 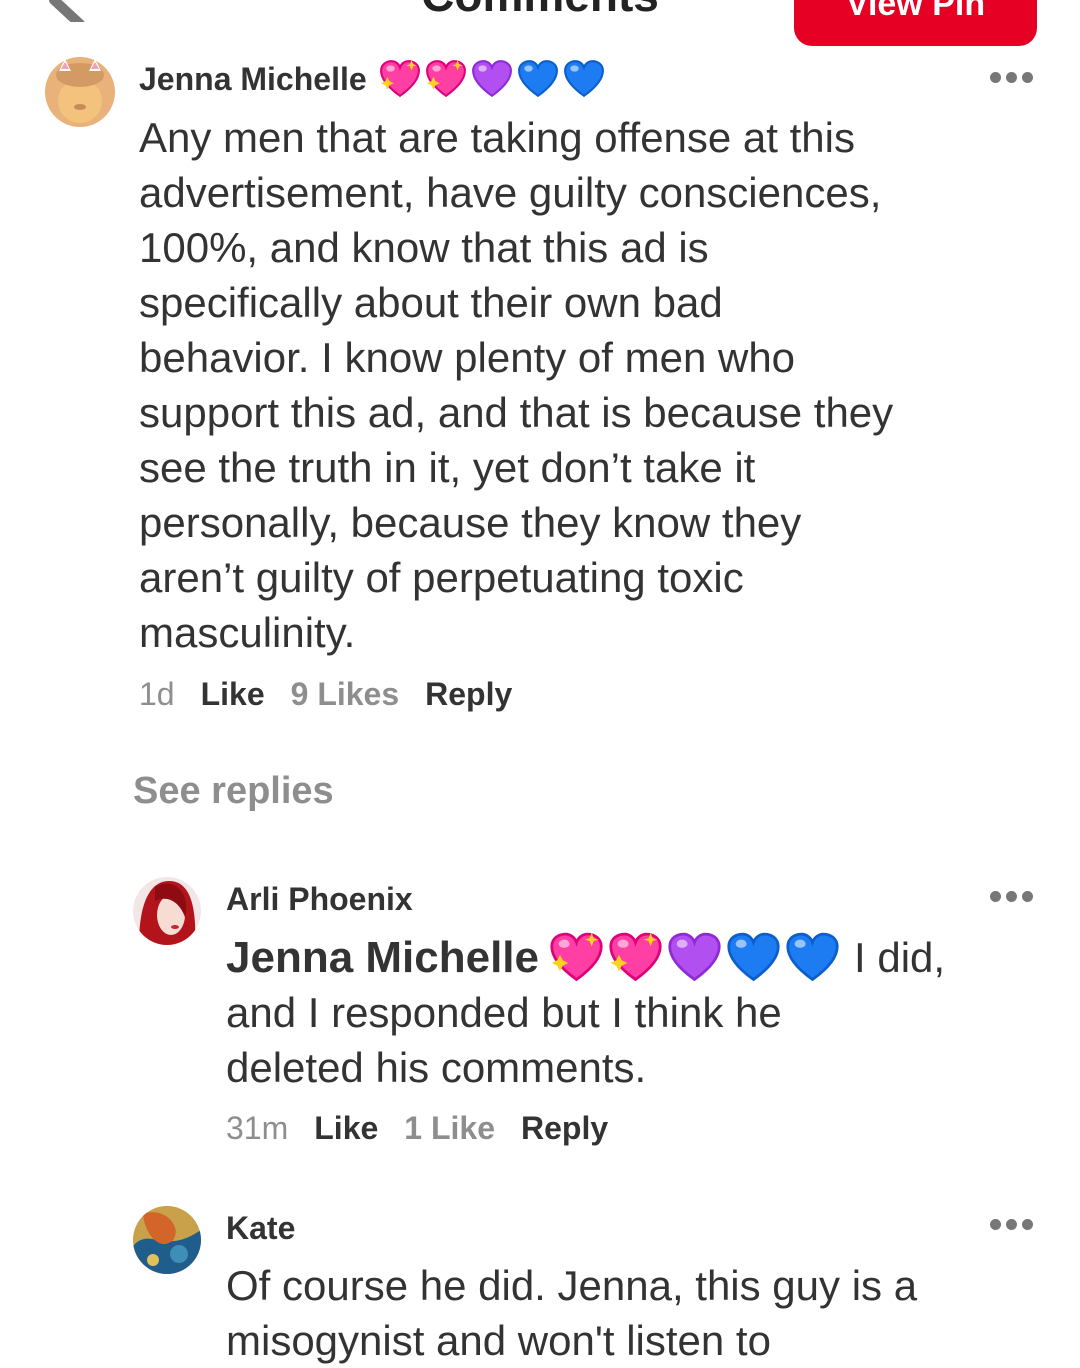 What do you see at coordinates (447, 467) in the screenshot?
I see `comment-line: see the truth in it, yet don’t take it` at bounding box center [447, 467].